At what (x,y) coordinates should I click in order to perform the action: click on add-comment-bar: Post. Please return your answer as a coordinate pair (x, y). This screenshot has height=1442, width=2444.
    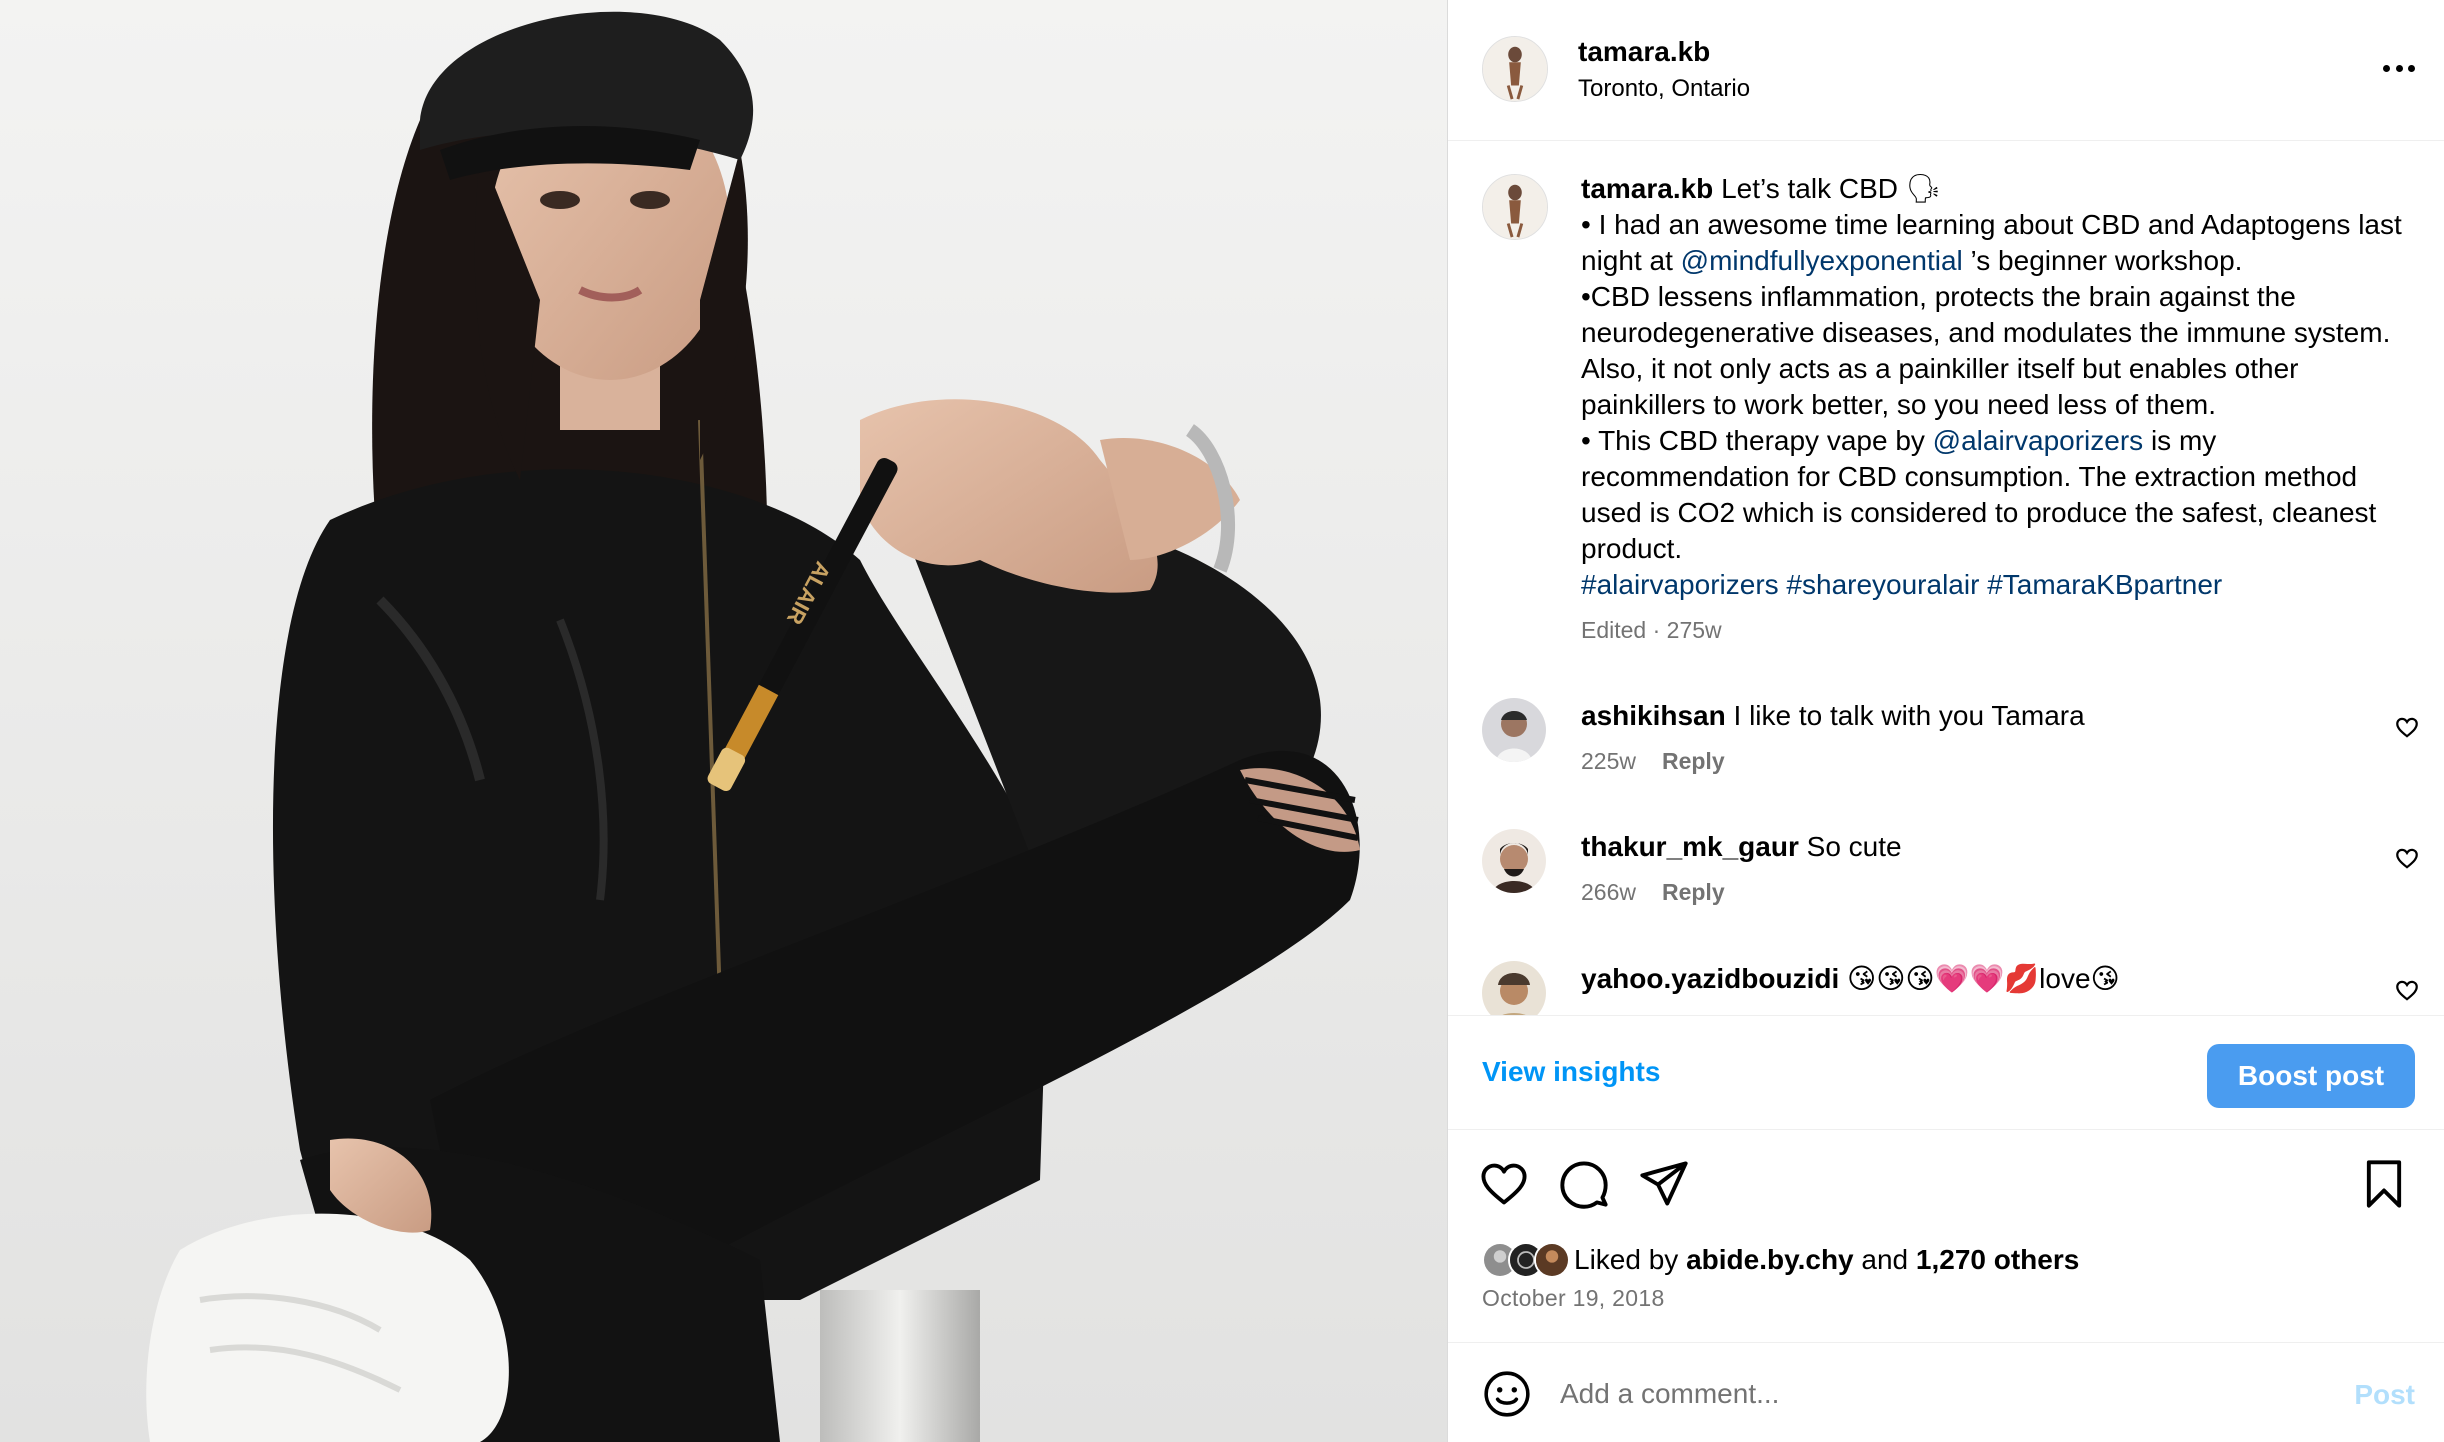
    Looking at the image, I should click on (1946, 1392).